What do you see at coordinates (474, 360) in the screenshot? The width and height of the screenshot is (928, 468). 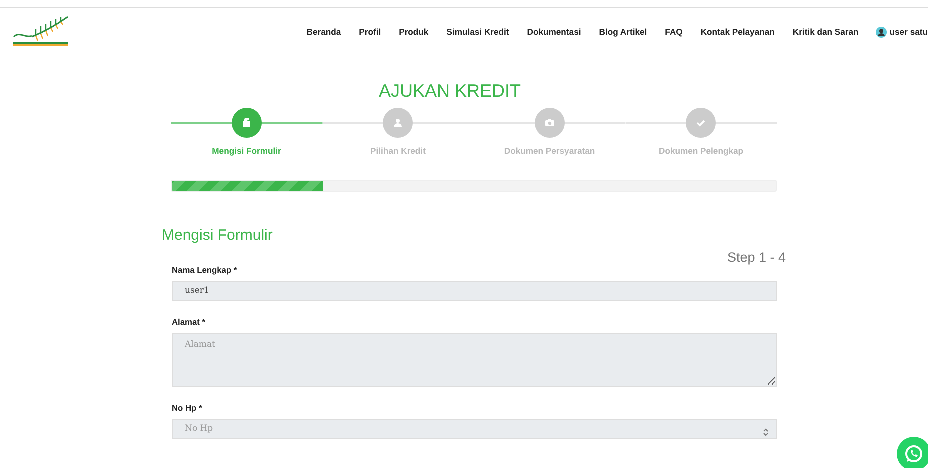 I see `address-field: Alamat` at bounding box center [474, 360].